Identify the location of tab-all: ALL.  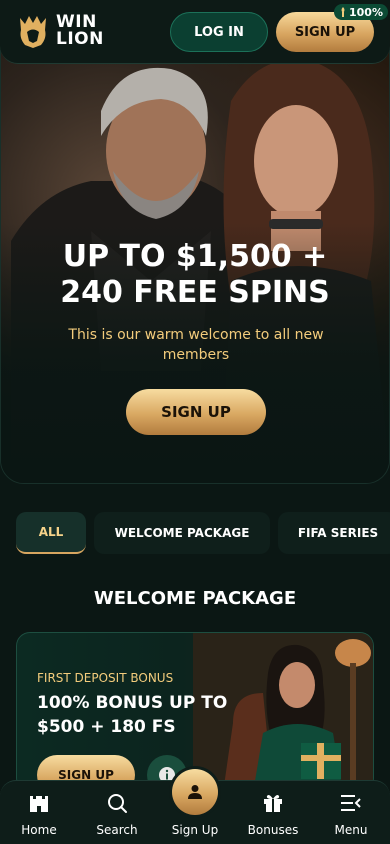
(51, 533).